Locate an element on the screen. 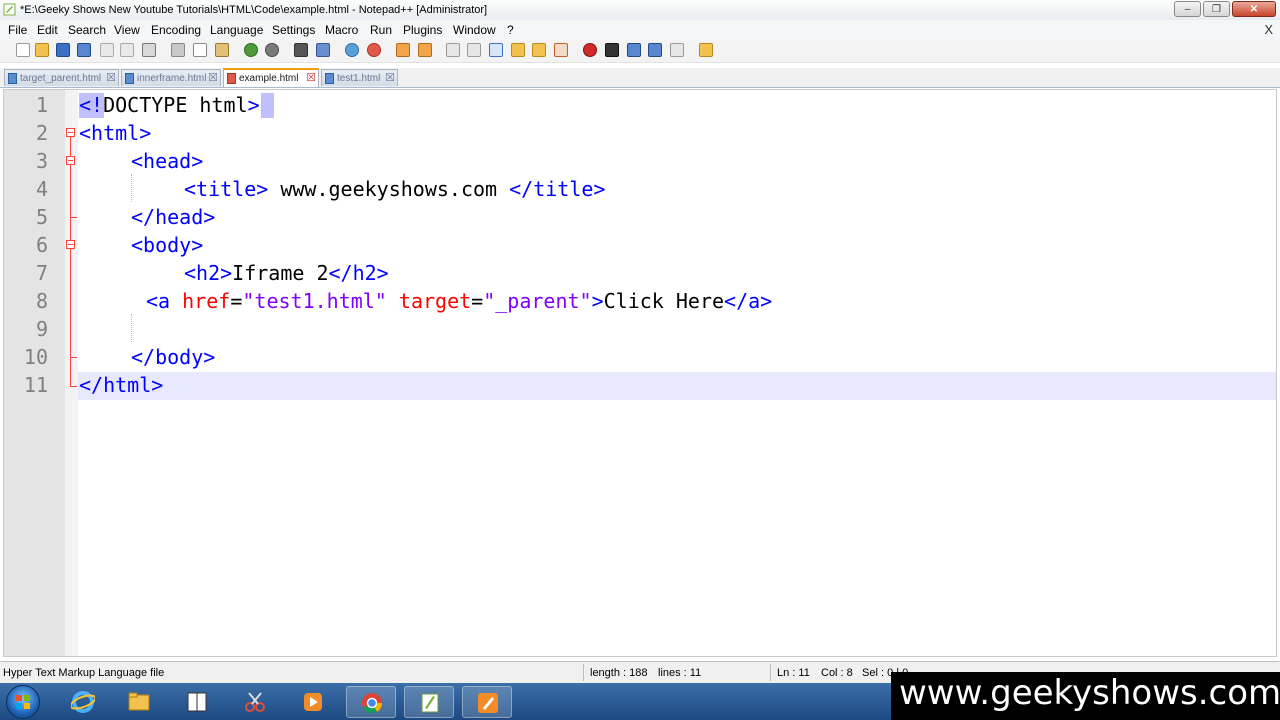  run-macro-multiple-icon is located at coordinates (655, 50).